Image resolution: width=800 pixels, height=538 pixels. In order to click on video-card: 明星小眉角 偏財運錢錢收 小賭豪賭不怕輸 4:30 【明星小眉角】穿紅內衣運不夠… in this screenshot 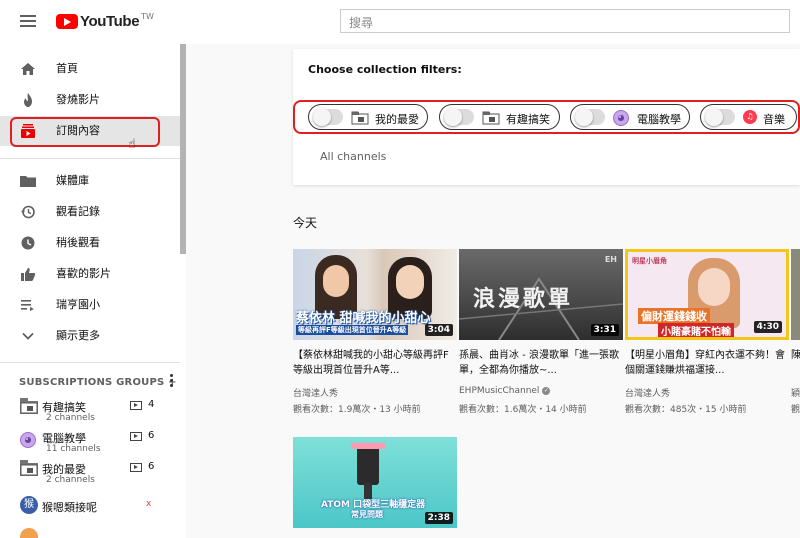, I will do `click(707, 339)`.